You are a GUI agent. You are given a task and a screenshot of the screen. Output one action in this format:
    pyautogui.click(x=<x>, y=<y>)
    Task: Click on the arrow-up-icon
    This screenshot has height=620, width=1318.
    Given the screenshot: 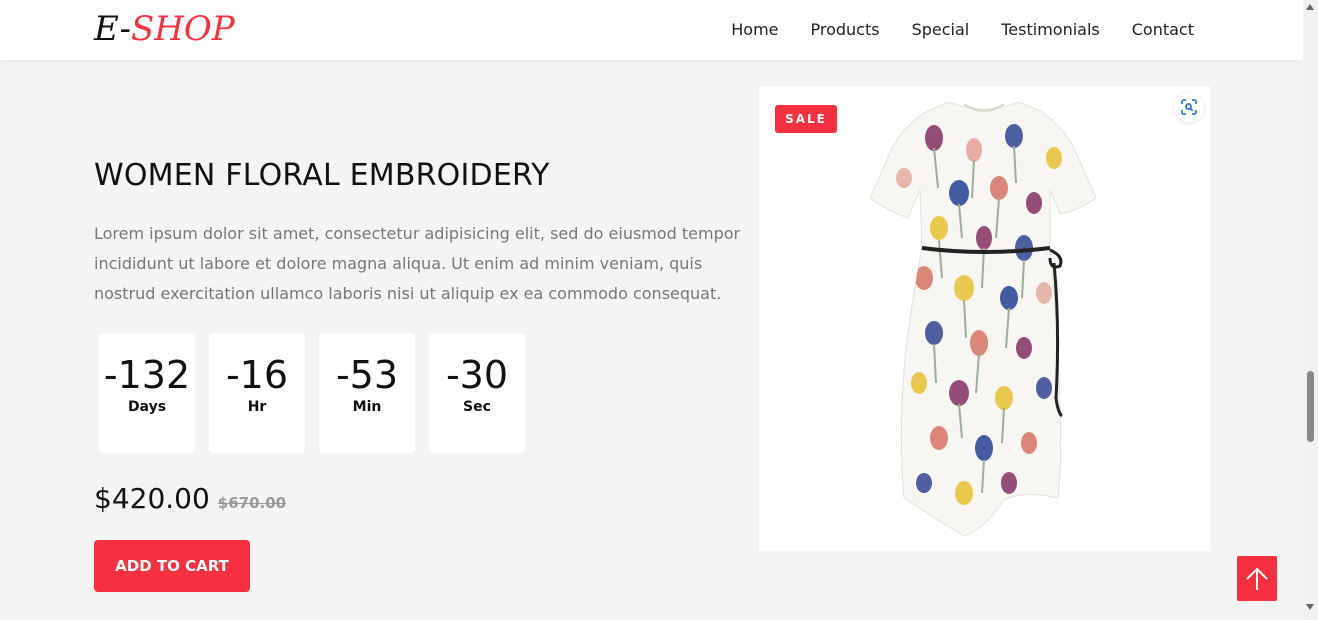 What is the action you would take?
    pyautogui.click(x=1257, y=578)
    